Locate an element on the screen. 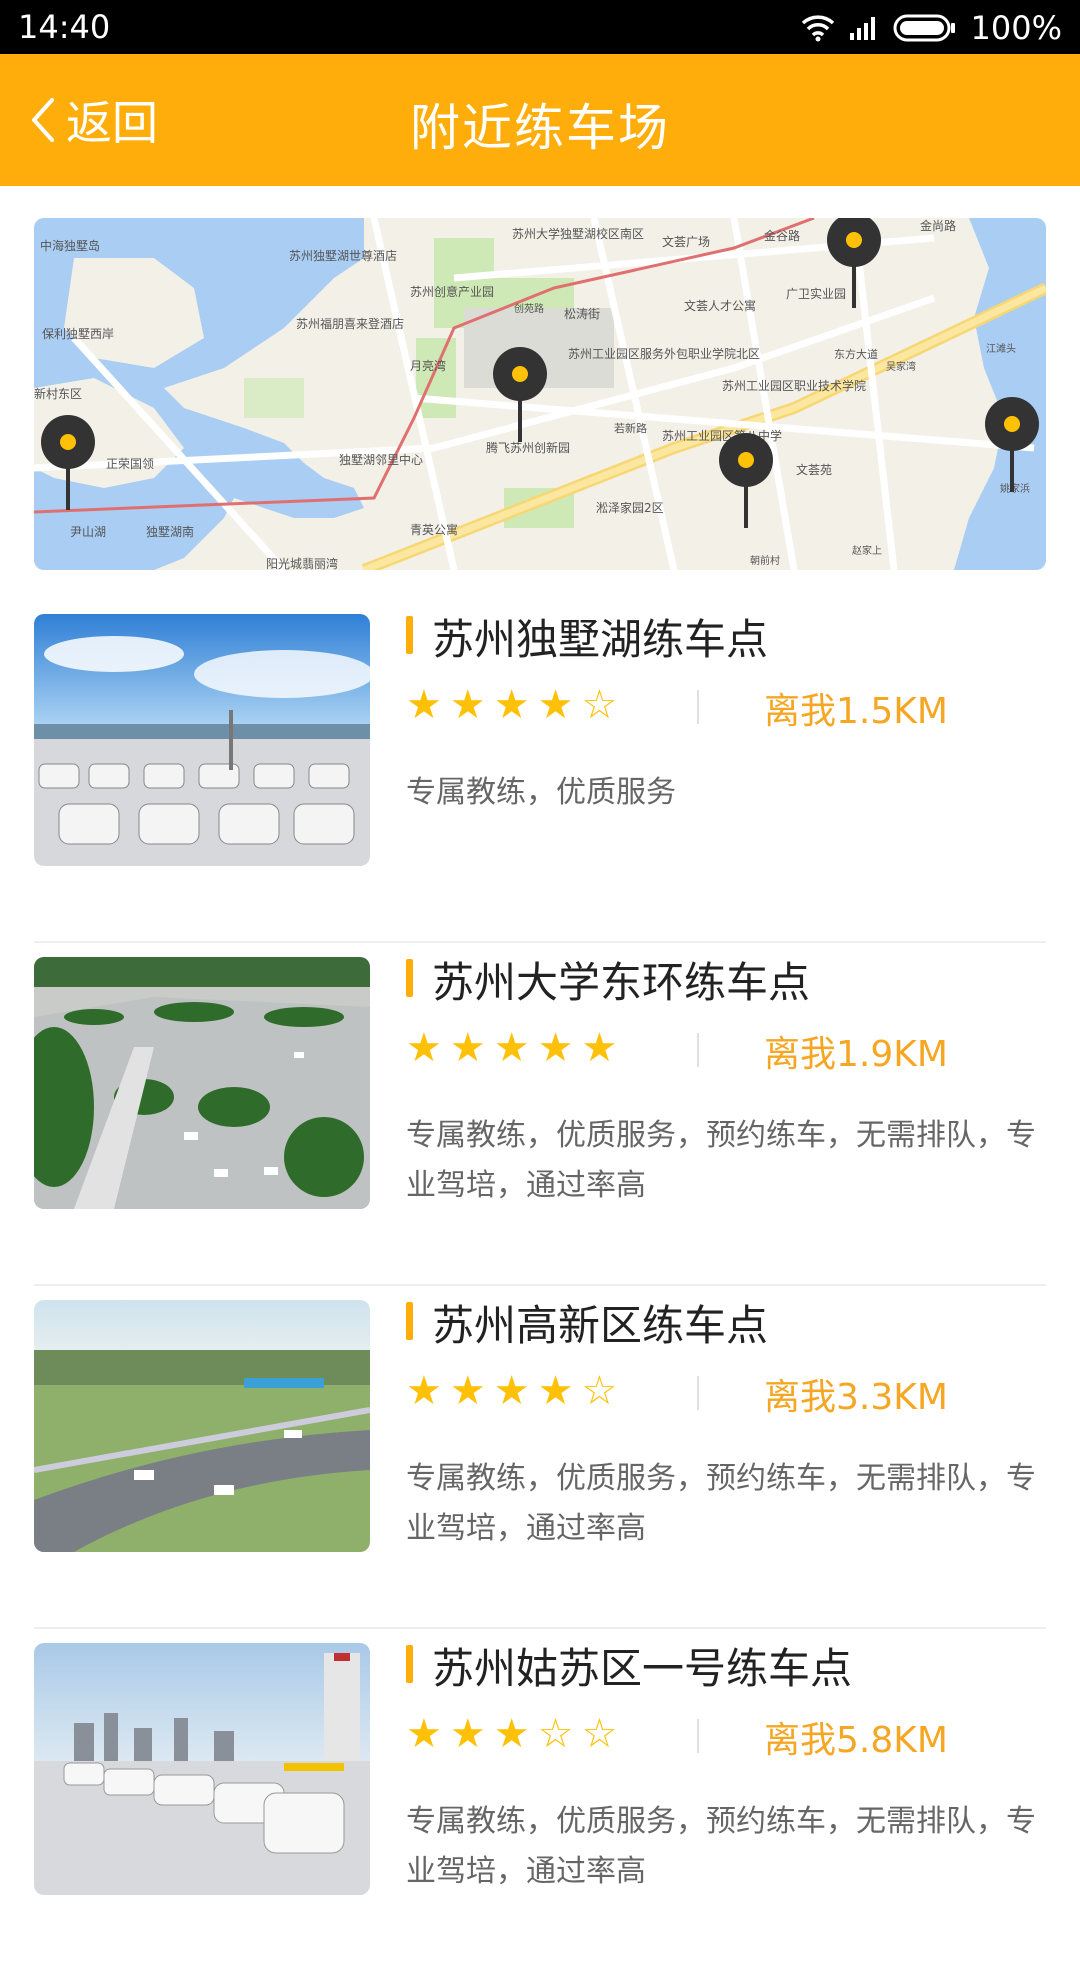 The width and height of the screenshot is (1080, 1972). map-label: 文荟人才公寓 is located at coordinates (720, 305).